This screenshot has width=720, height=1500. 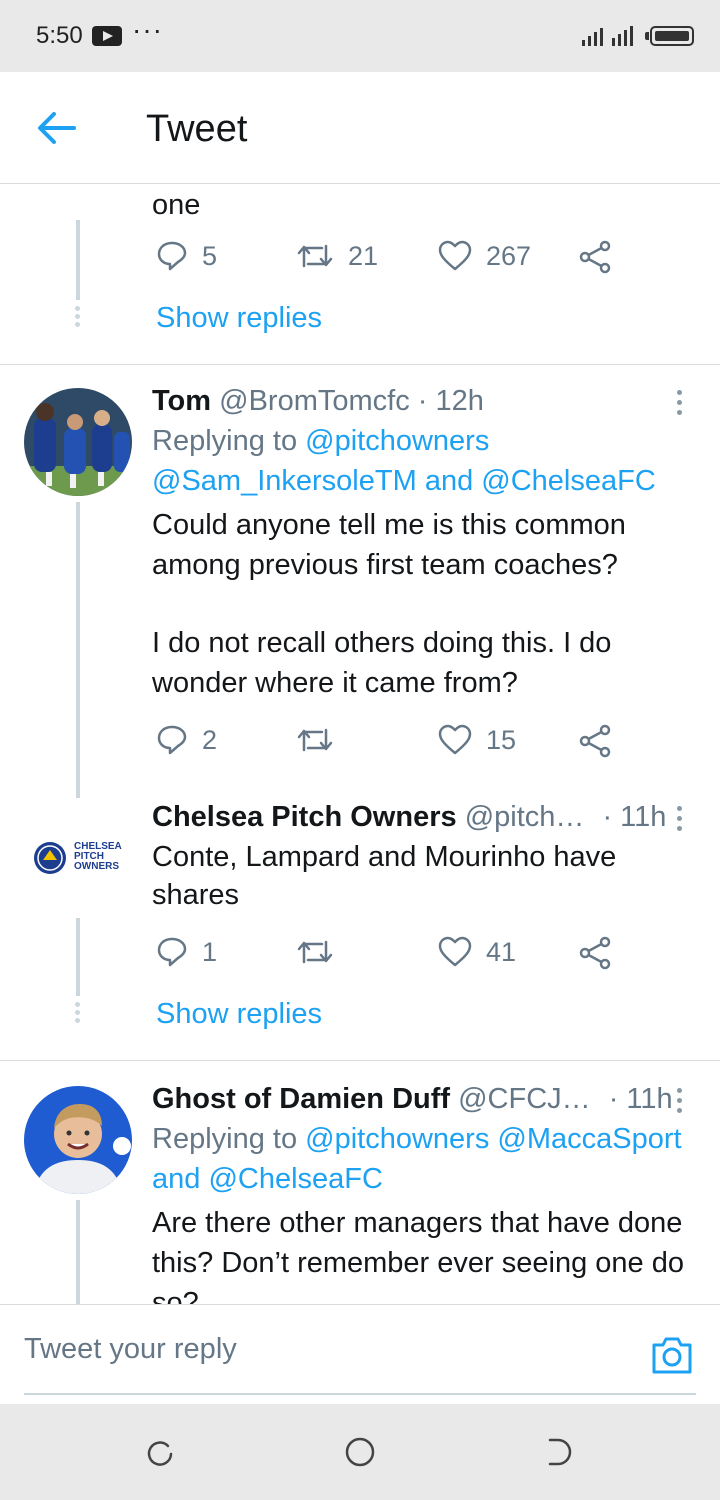 What do you see at coordinates (418, 1263) in the screenshot?
I see `tweet-text: this? Don’t remember ever seeing one do` at bounding box center [418, 1263].